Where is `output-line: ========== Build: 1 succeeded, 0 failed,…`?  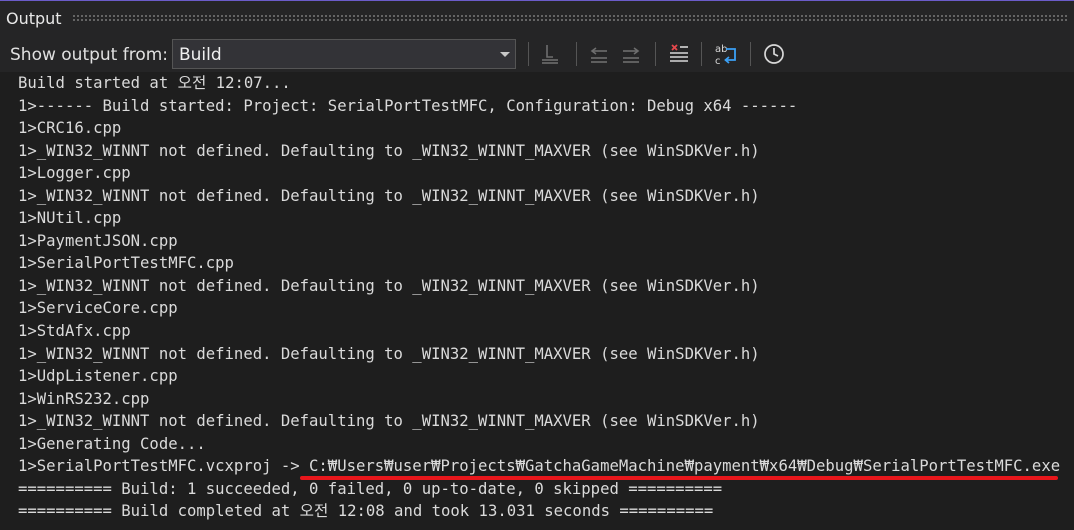
output-line: ========== Build: 1 succeeded, 0 failed,… is located at coordinates (370, 488).